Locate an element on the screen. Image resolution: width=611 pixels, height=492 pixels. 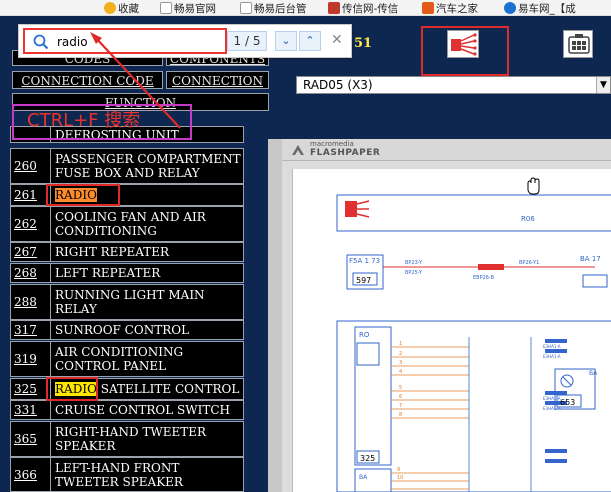
pin-number: 7 is located at coordinates (400, 406).